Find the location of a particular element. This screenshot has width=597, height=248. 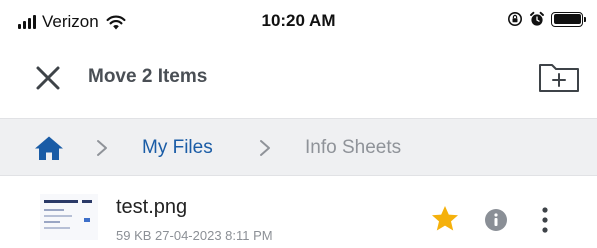

file-size: 59 KB is located at coordinates (134, 235).